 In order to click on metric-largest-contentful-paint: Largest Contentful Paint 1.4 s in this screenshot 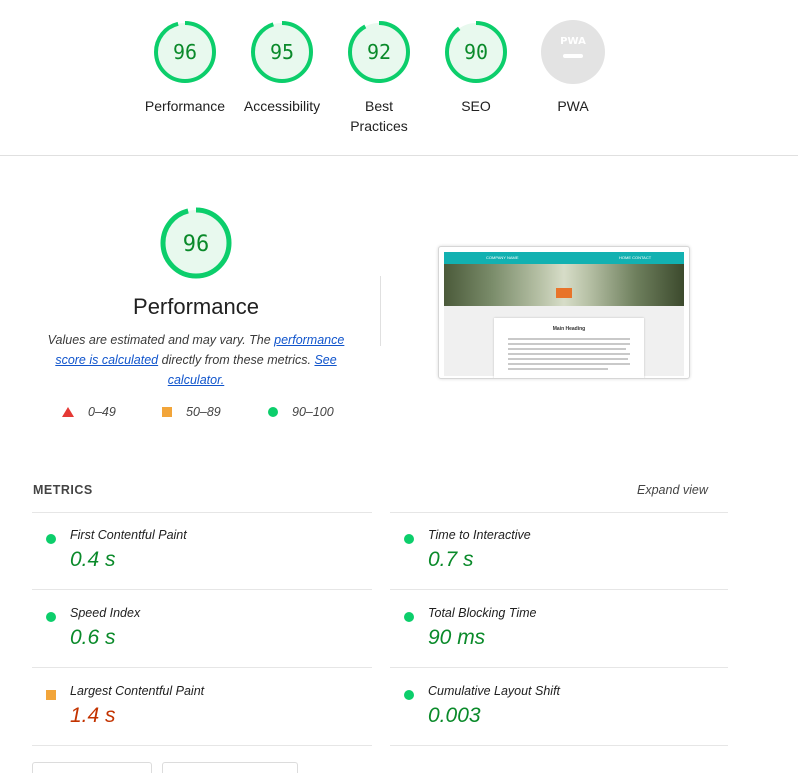, I will do `click(206, 714)`.